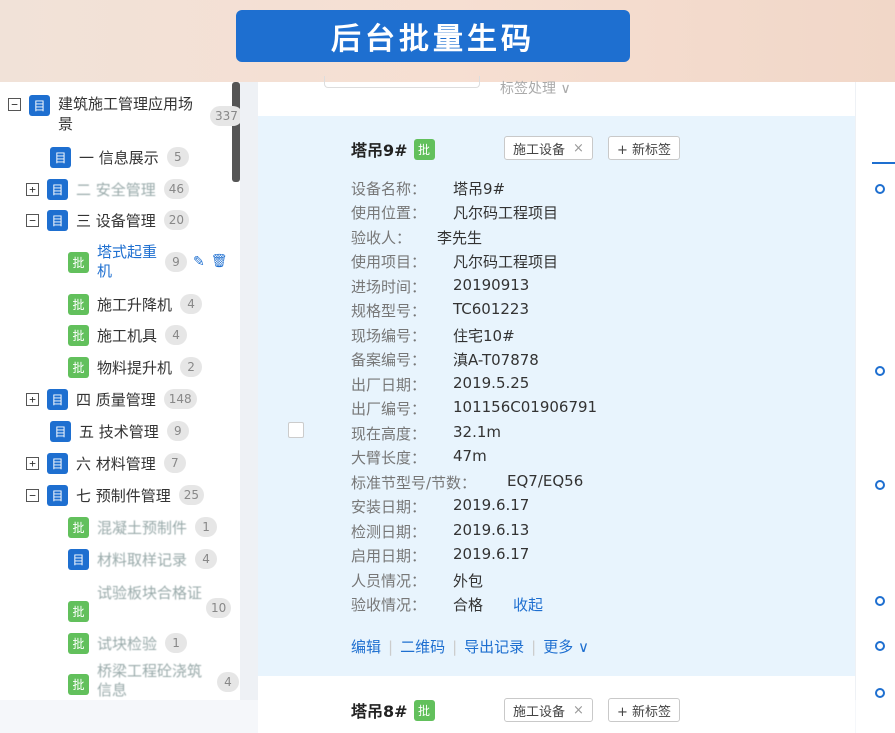  Describe the element at coordinates (433, 336) in the screenshot. I see `field-row: 现场编号： 住宅10#` at that location.